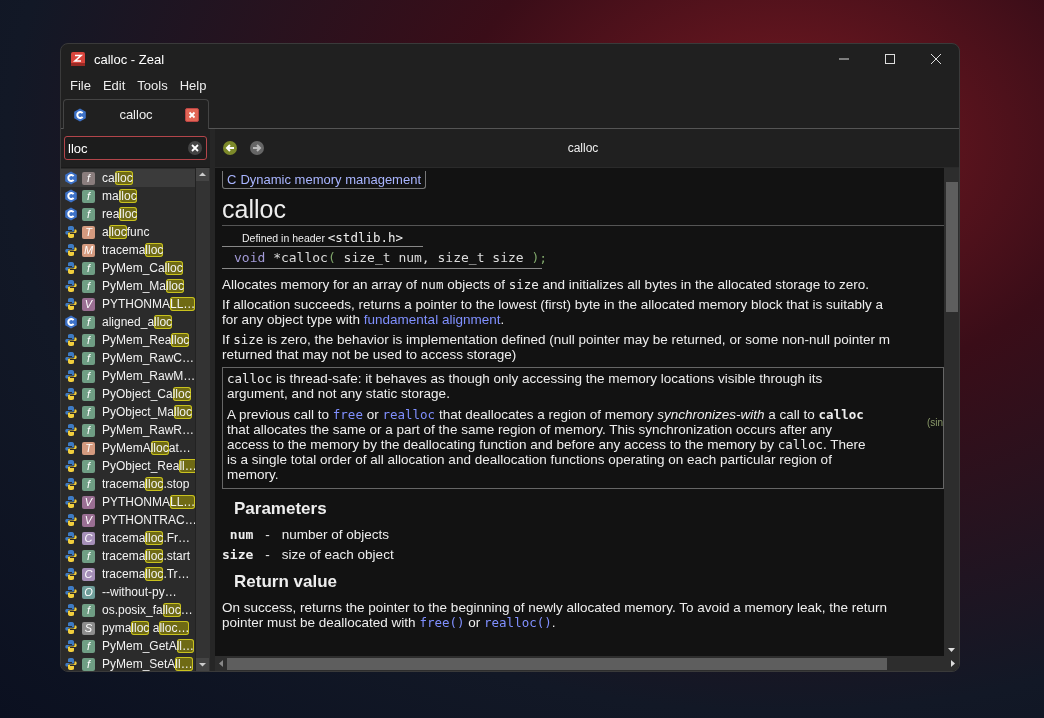 The image size is (1044, 718). Describe the element at coordinates (135, 148) in the screenshot. I see `search-field: lloc` at that location.